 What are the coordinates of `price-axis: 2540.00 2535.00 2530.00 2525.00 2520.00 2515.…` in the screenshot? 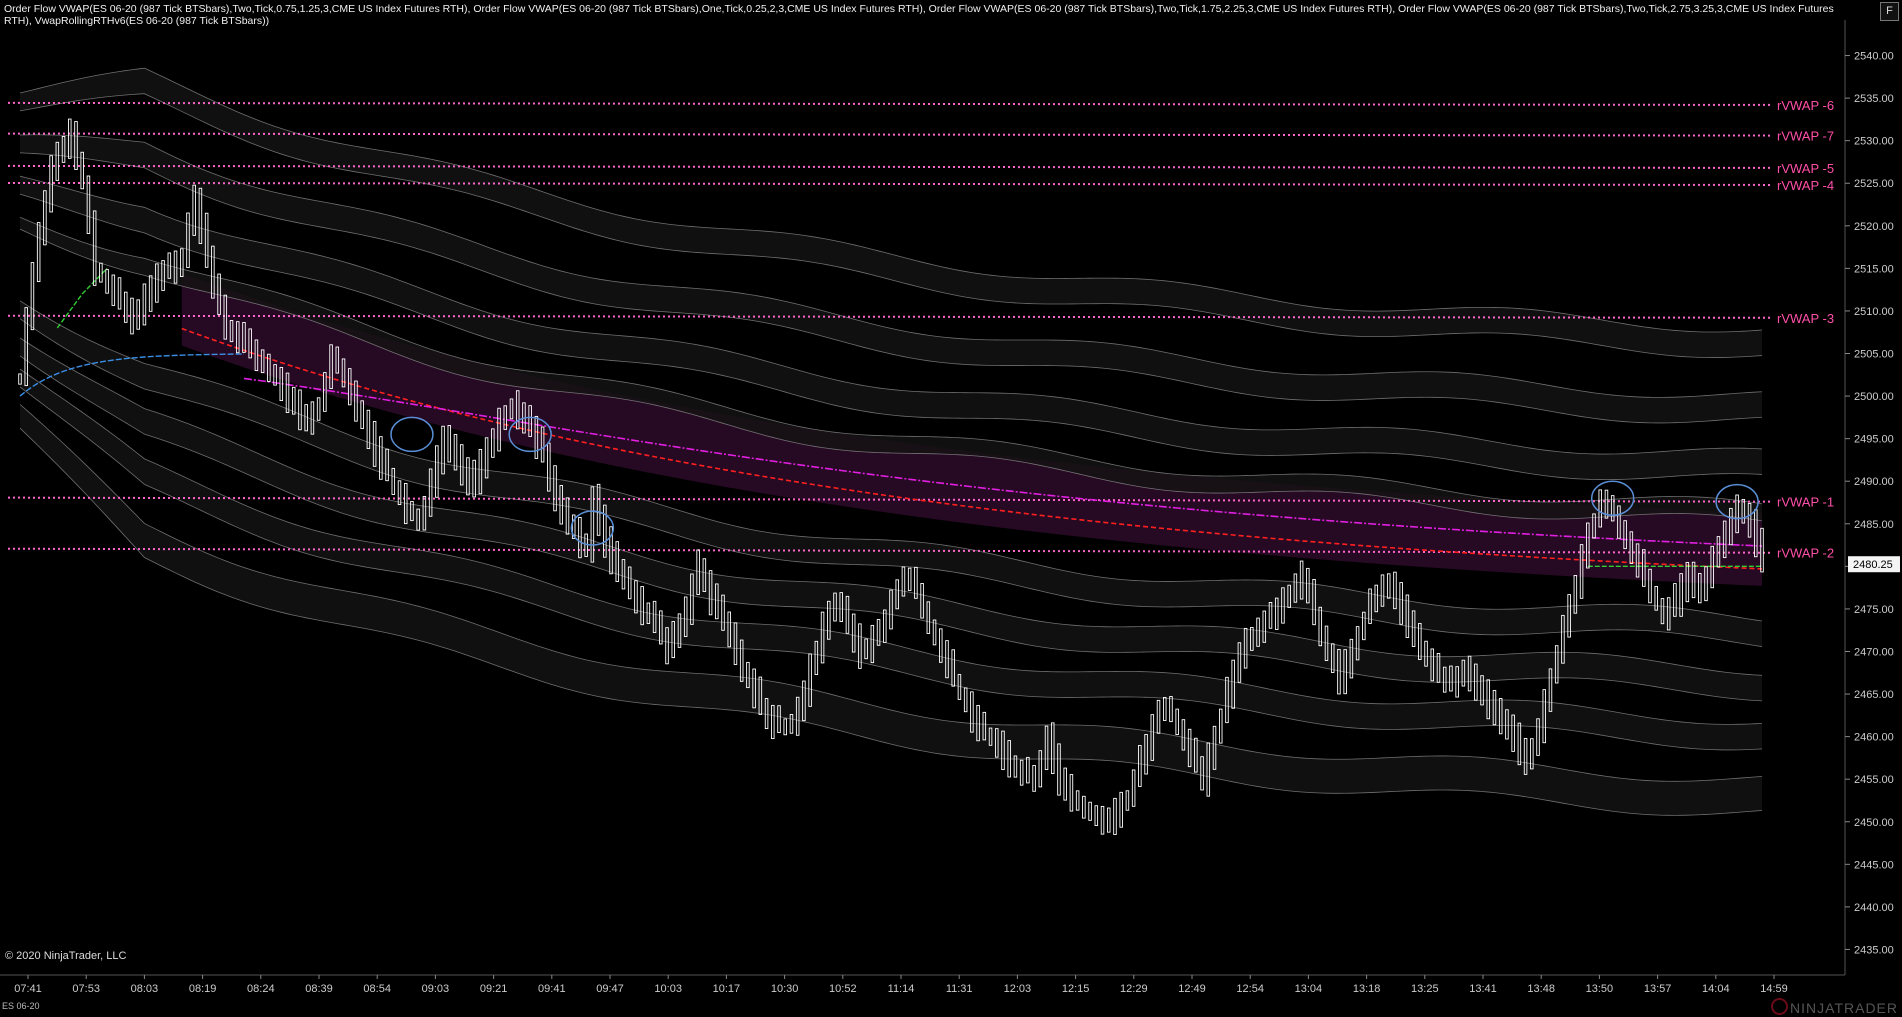 It's located at (1872, 497).